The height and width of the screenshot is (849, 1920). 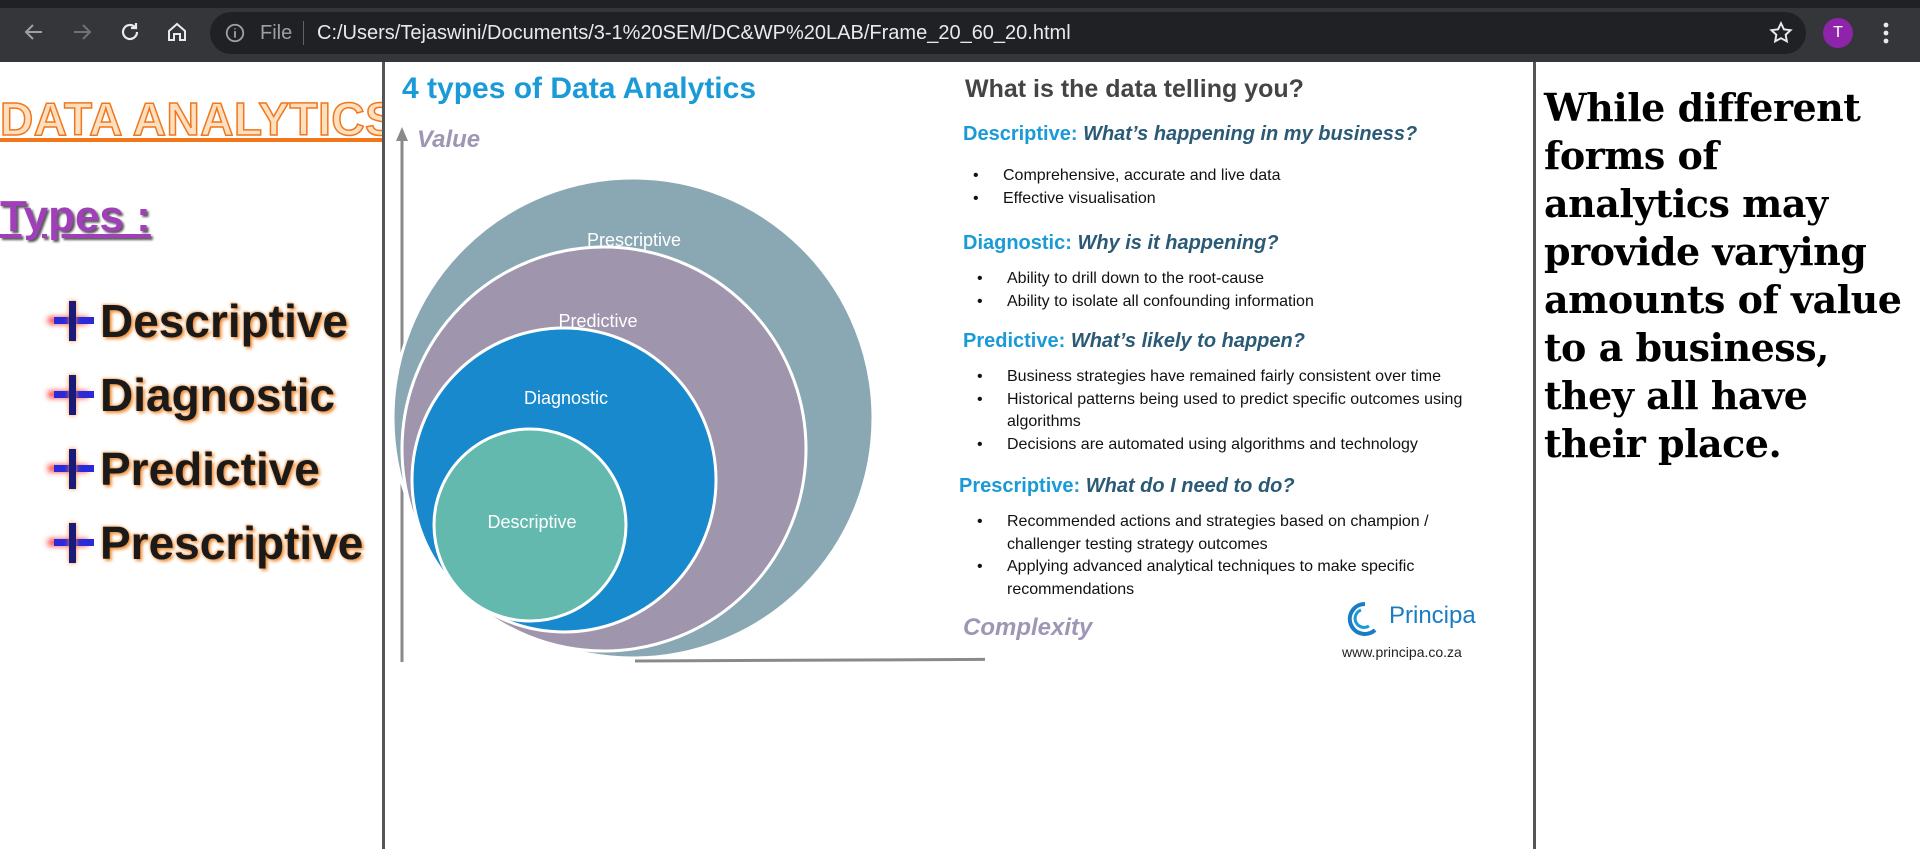 What do you see at coordinates (402, 134) in the screenshot?
I see `value-axis-arrow-icon` at bounding box center [402, 134].